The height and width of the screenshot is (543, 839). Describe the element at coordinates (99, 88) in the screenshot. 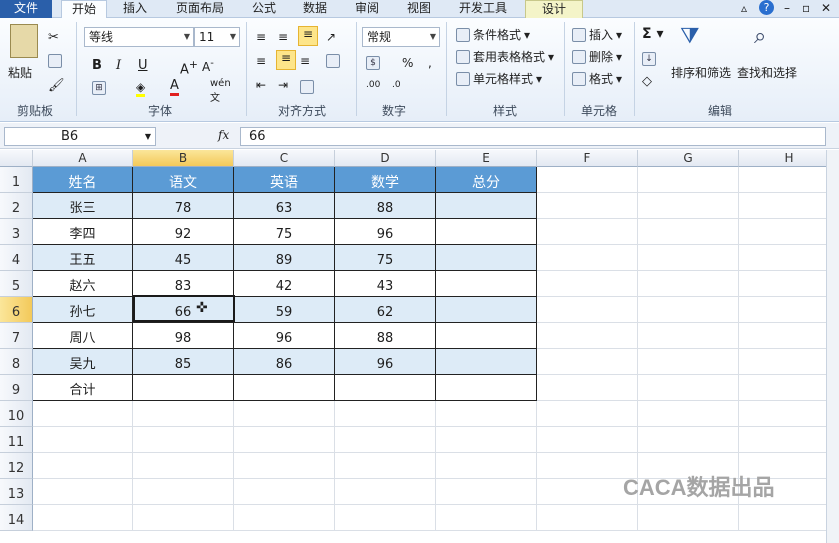

I see `borders-icon: ⊞` at that location.